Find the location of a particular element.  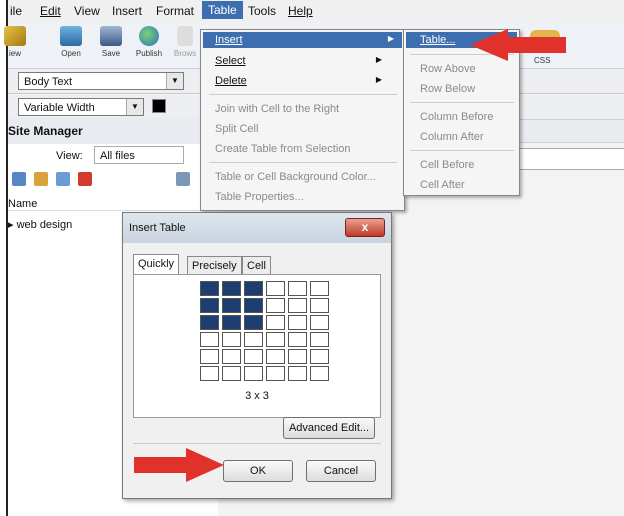

tab-quickly: Quickly is located at coordinates (156, 265).